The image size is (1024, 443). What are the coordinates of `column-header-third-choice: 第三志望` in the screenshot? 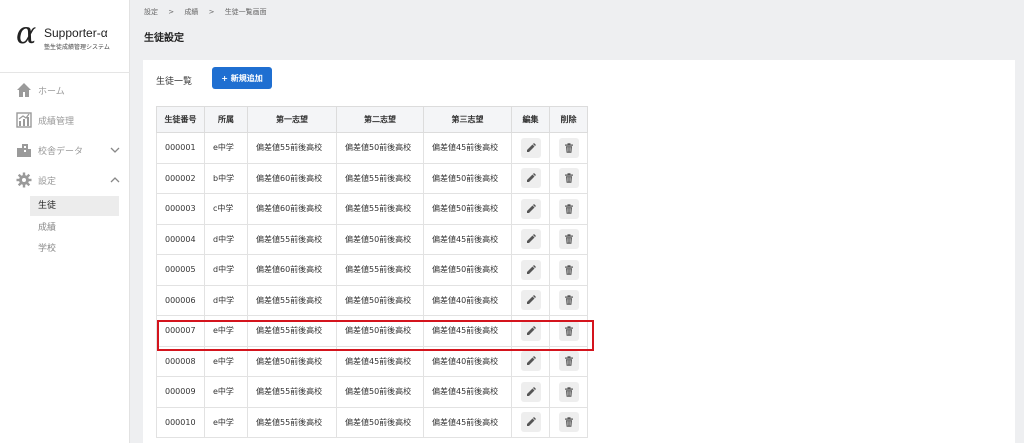 It's located at (467, 119).